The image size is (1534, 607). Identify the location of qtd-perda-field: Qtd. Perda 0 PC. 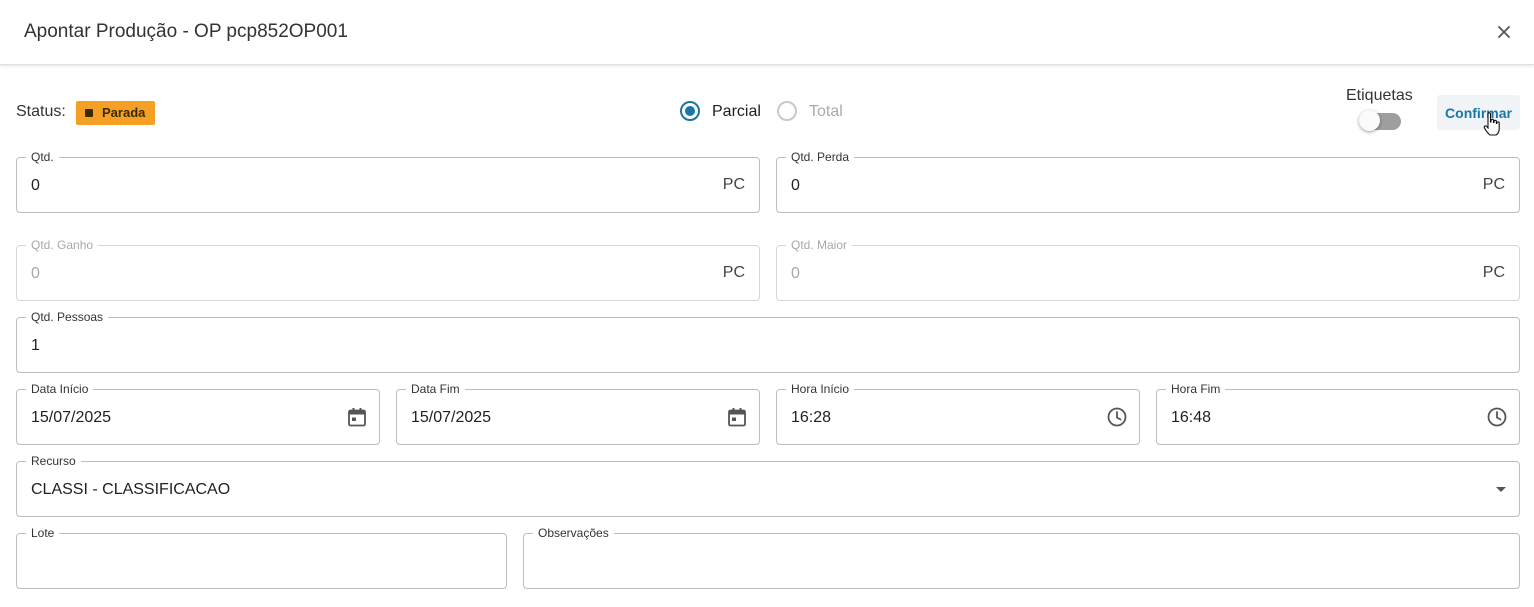
(1148, 181).